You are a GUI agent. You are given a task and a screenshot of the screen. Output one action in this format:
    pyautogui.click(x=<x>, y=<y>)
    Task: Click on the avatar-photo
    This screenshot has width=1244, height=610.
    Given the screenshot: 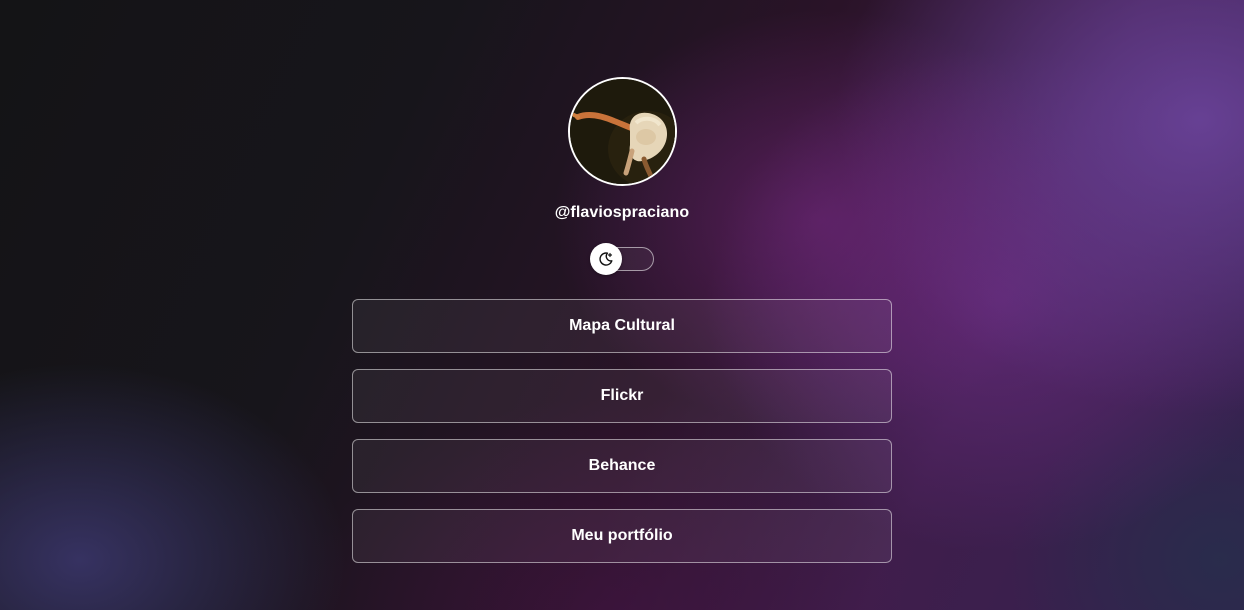 What is the action you would take?
    pyautogui.click(x=622, y=131)
    